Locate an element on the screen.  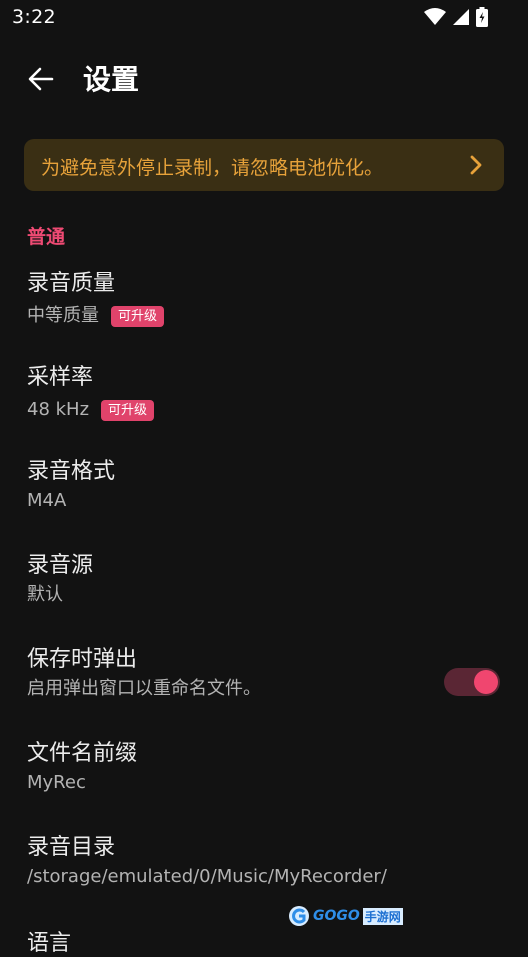
setting-value: M4A is located at coordinates (47, 500).